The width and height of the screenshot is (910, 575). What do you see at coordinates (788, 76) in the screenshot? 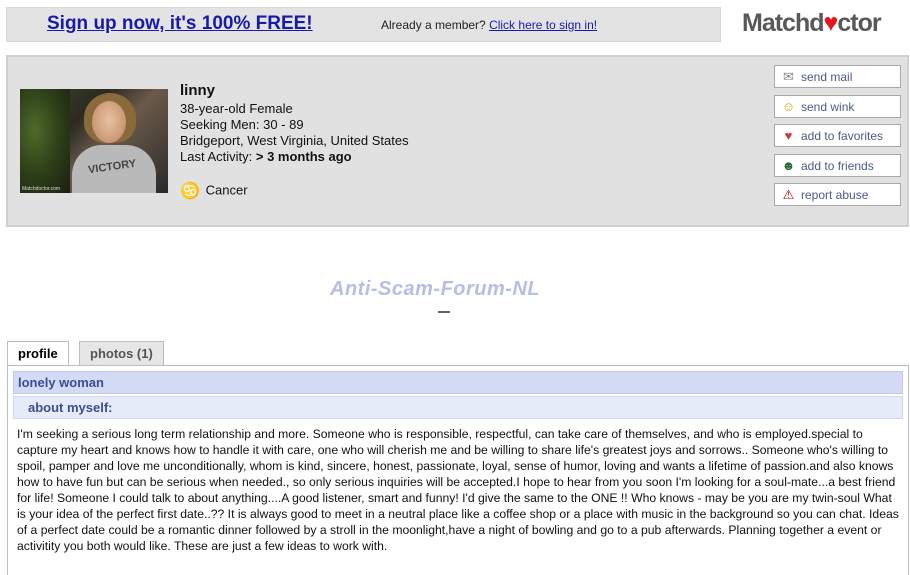
I see `envelope-icon: ✉` at bounding box center [788, 76].